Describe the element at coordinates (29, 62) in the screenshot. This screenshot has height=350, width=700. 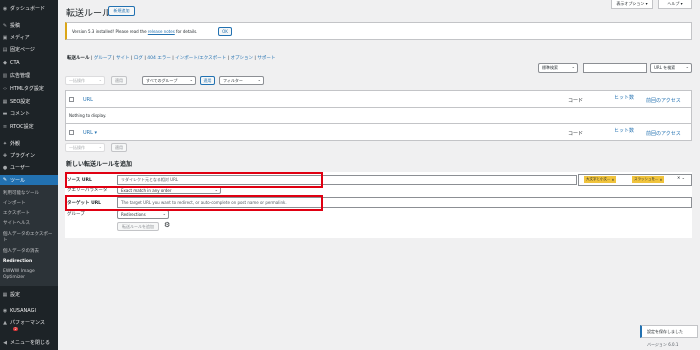
I see `sidebar-item-cta: ◆ CTA` at that location.